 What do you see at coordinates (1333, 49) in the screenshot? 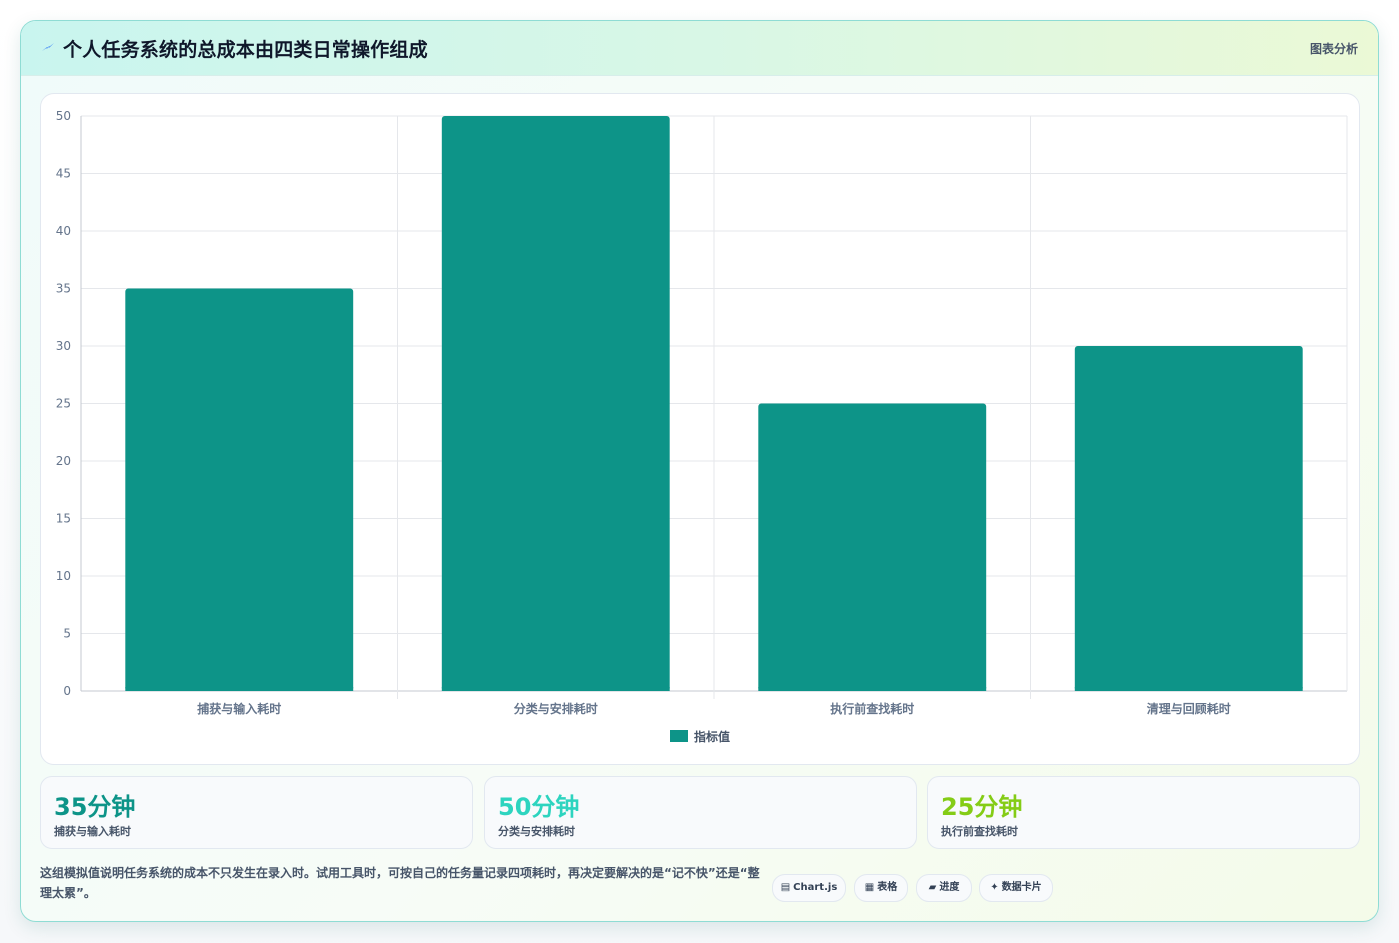
I see `chart-analysis-tag: 图表分析` at bounding box center [1333, 49].